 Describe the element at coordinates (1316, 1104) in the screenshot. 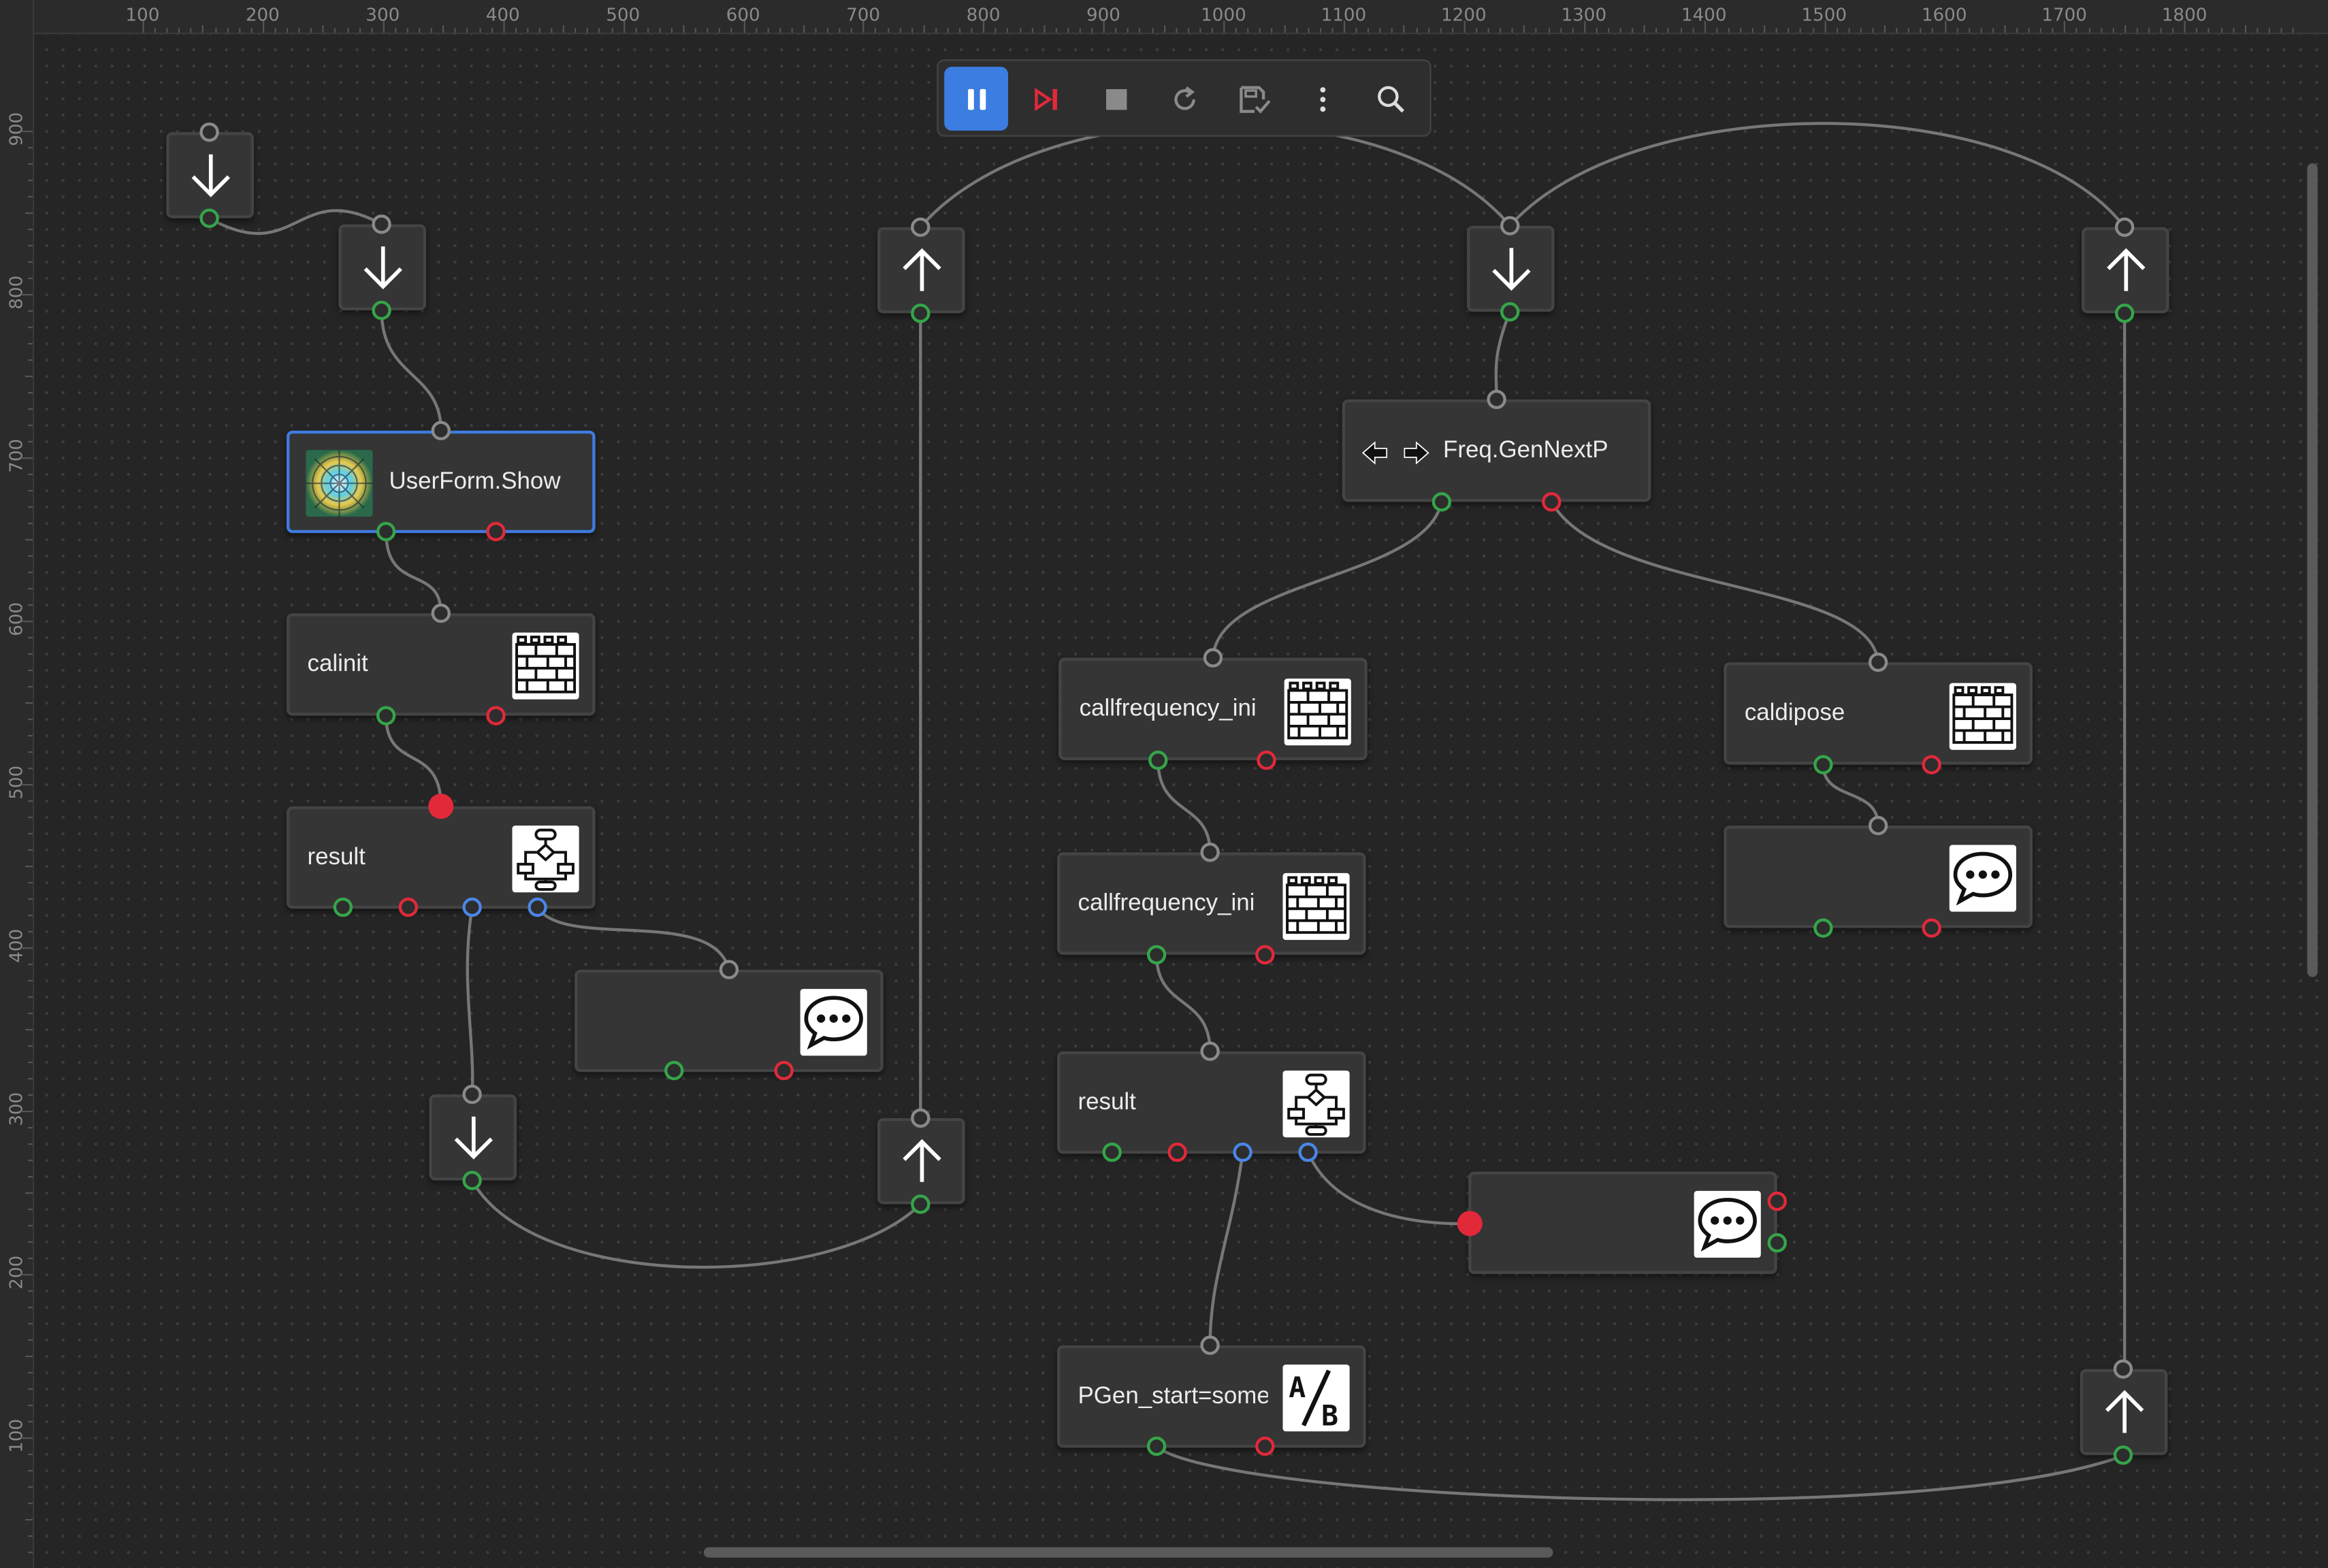

I see `flowchart-icon` at that location.